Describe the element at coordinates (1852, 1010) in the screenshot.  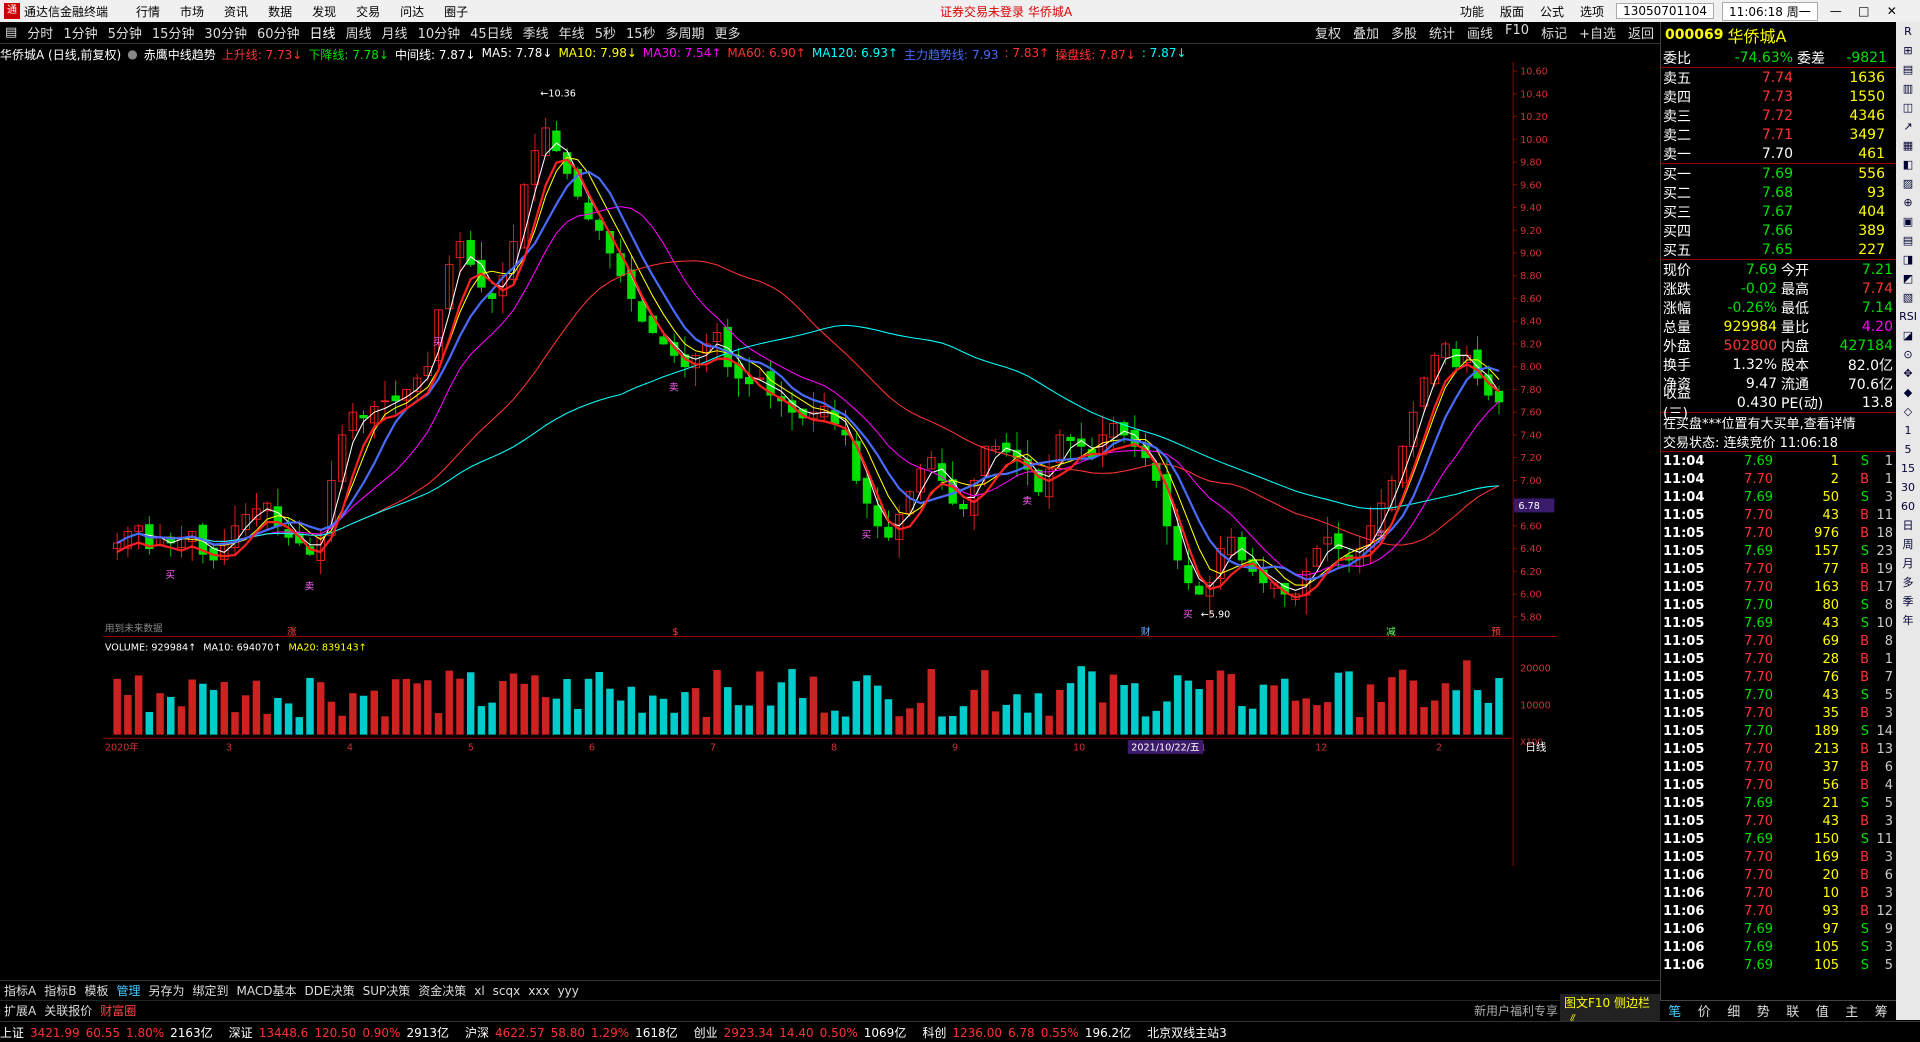
I see `quote-tab-6: 主` at that location.